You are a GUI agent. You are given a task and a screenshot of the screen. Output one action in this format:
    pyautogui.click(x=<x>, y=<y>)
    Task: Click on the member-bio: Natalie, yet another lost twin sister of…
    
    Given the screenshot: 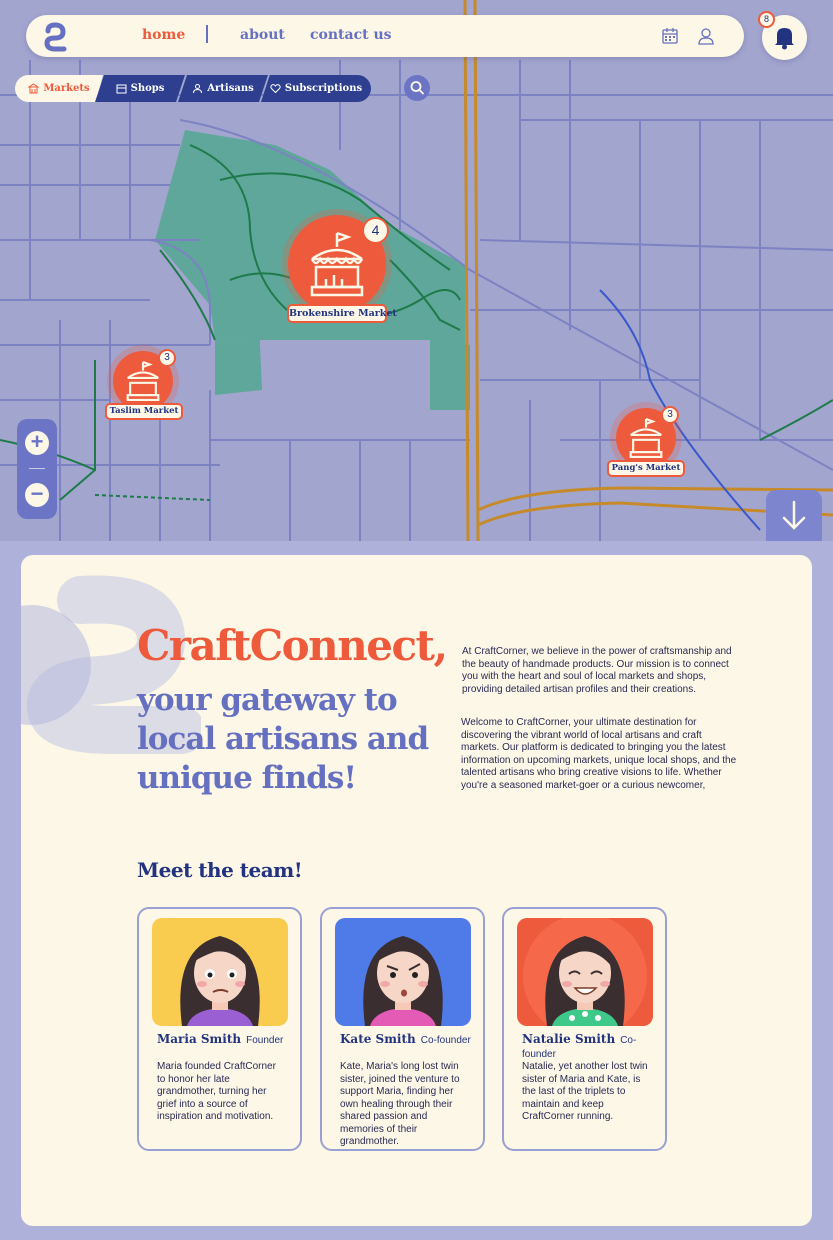 What is the action you would take?
    pyautogui.click(x=585, y=1091)
    